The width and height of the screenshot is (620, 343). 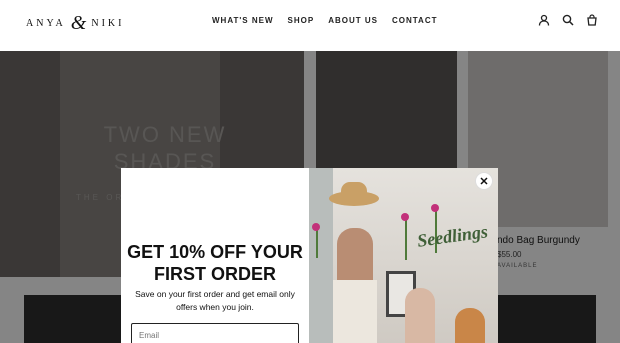 What do you see at coordinates (301, 20) in the screenshot?
I see `nav-shop: SHOP` at bounding box center [301, 20].